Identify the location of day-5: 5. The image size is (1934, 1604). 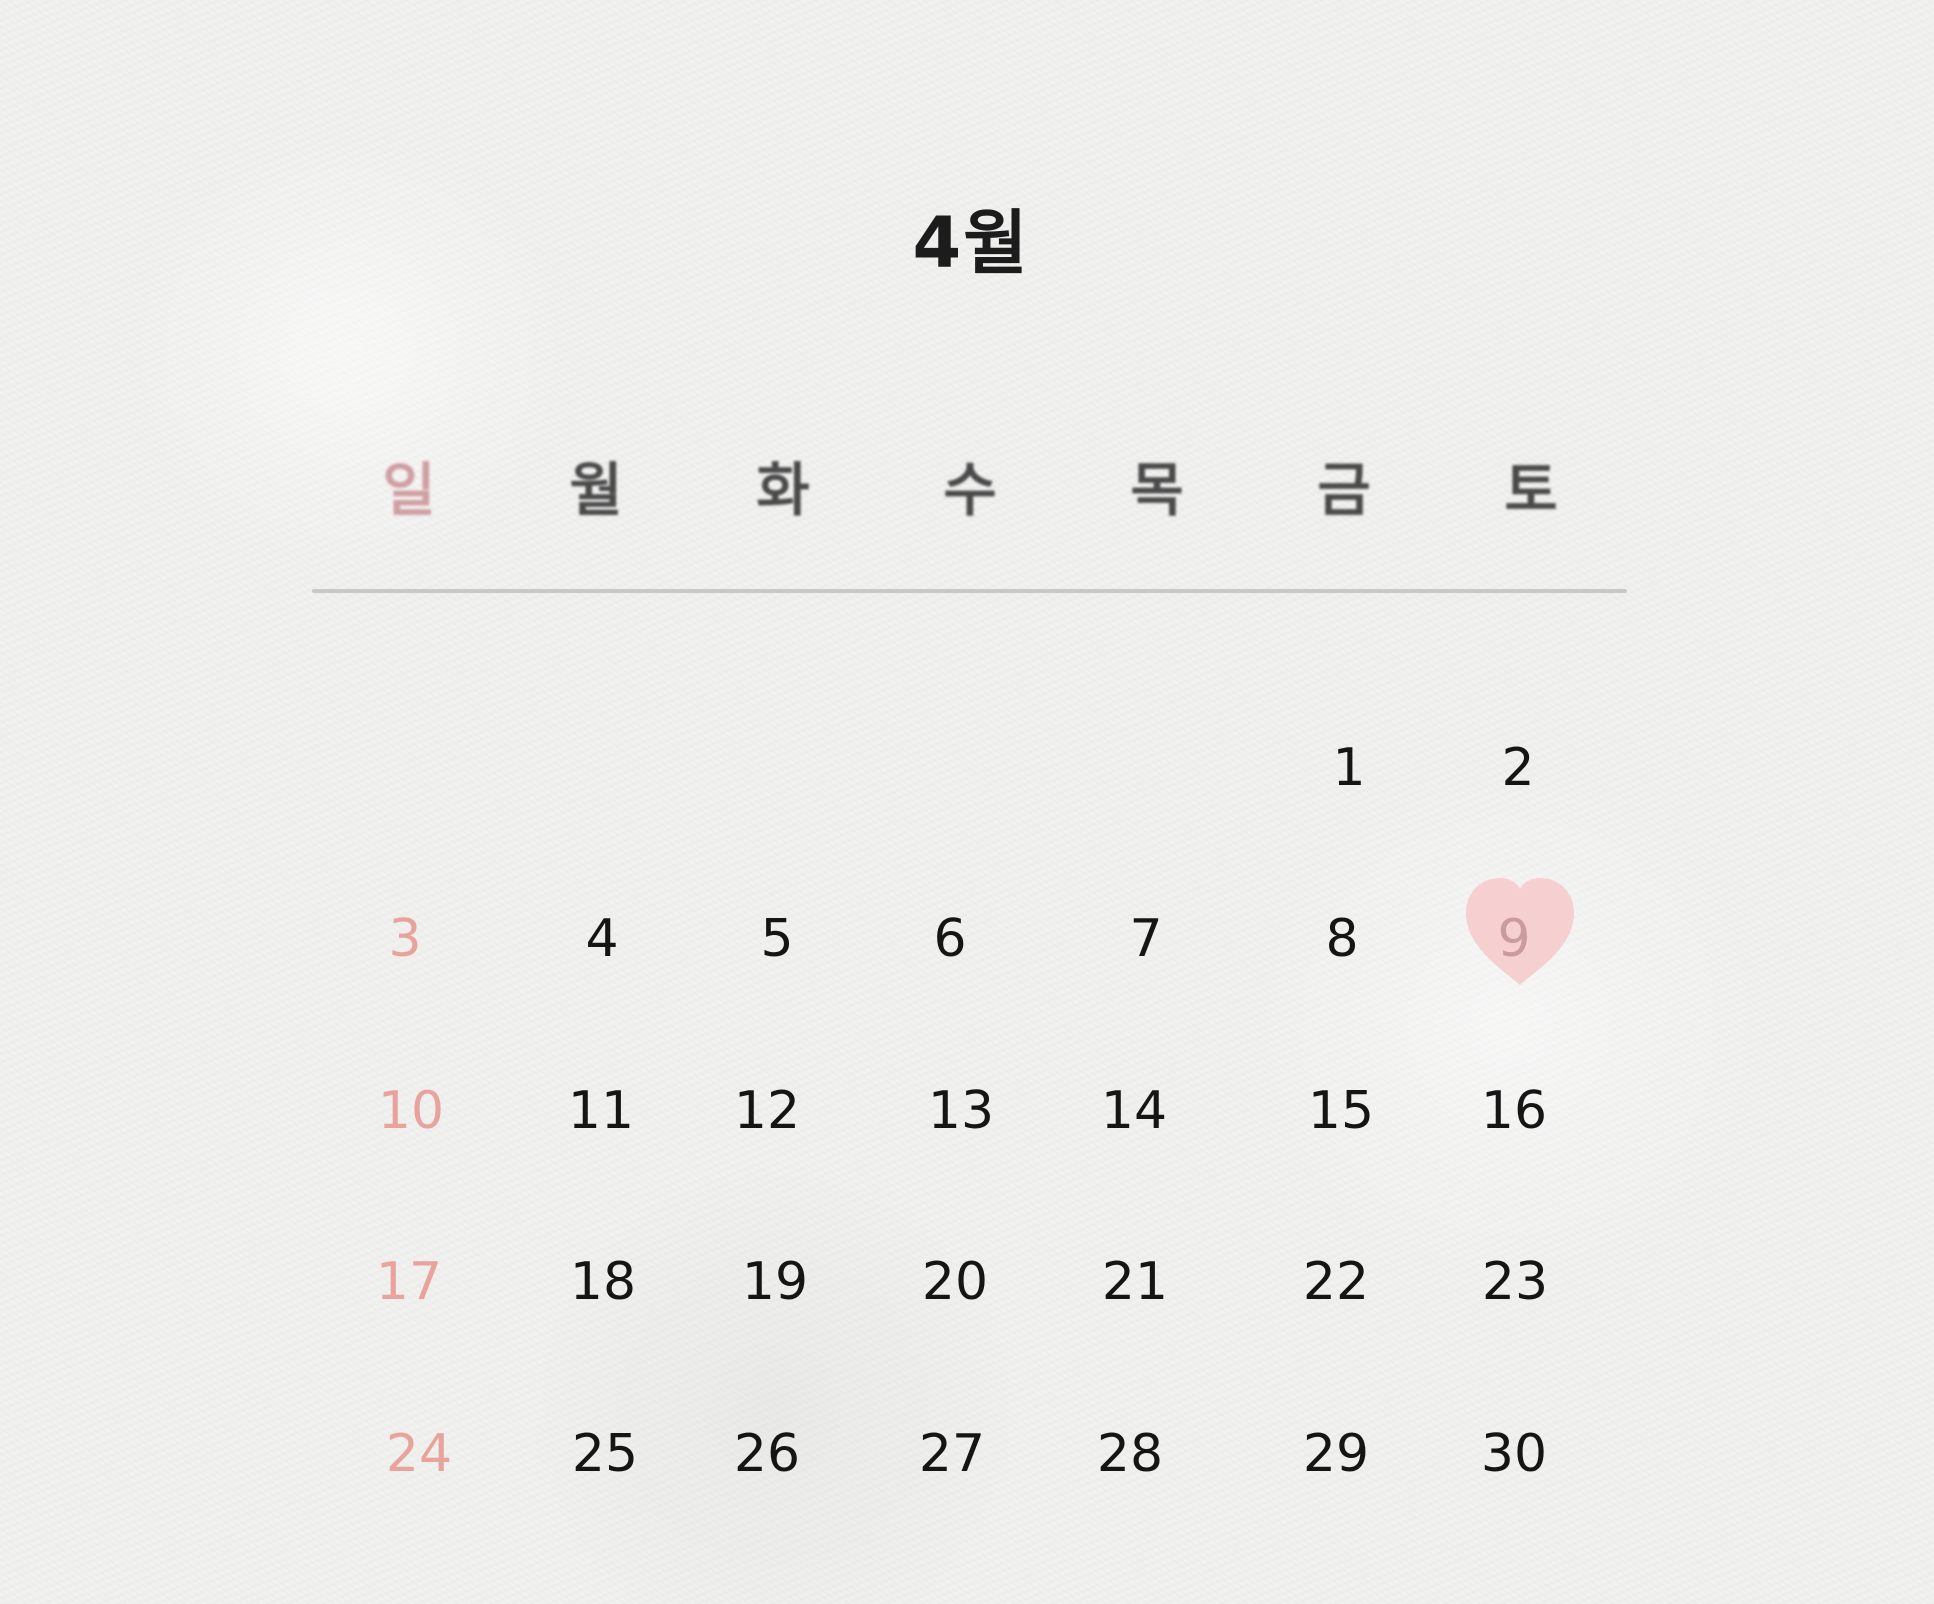
(777, 939).